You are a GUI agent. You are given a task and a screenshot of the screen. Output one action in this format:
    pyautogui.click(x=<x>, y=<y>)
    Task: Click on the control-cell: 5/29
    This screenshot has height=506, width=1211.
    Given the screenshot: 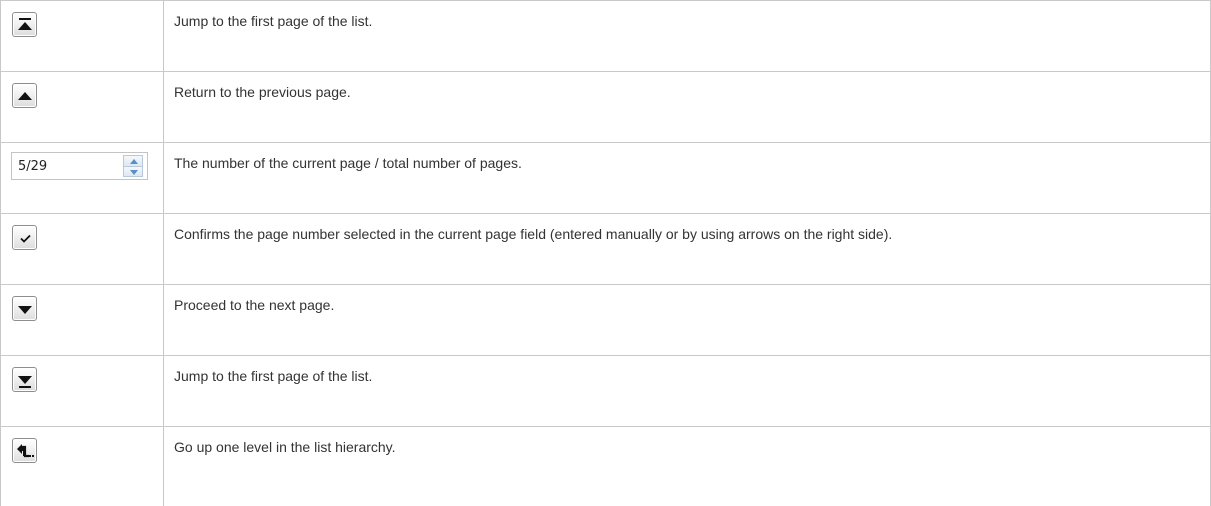 What is the action you would take?
    pyautogui.click(x=82, y=177)
    